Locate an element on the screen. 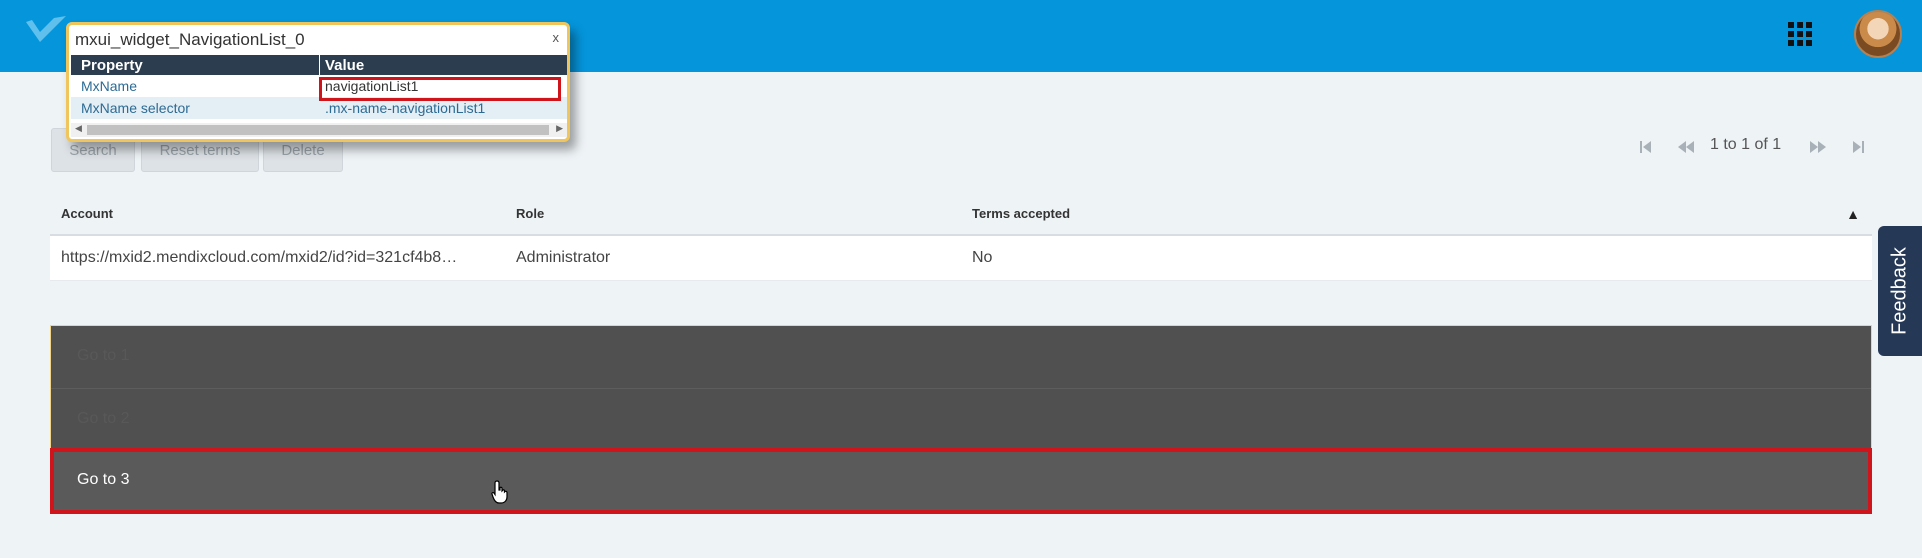 The width and height of the screenshot is (1922, 558). column-header-account: Account is located at coordinates (87, 213).